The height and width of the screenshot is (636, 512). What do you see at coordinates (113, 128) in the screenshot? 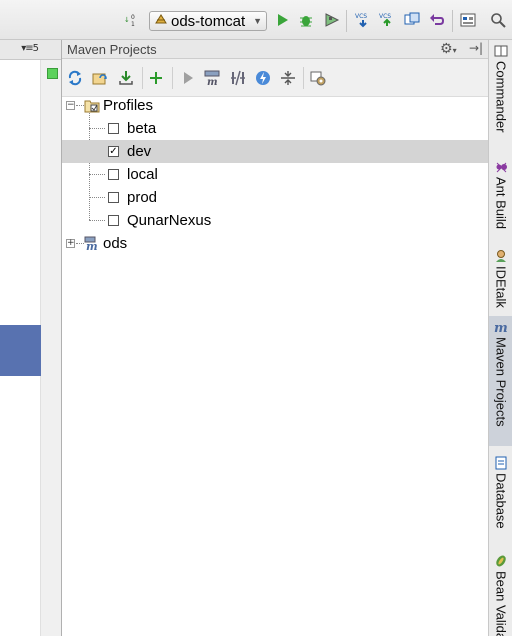
I see `profile-checkbox-beta` at bounding box center [113, 128].